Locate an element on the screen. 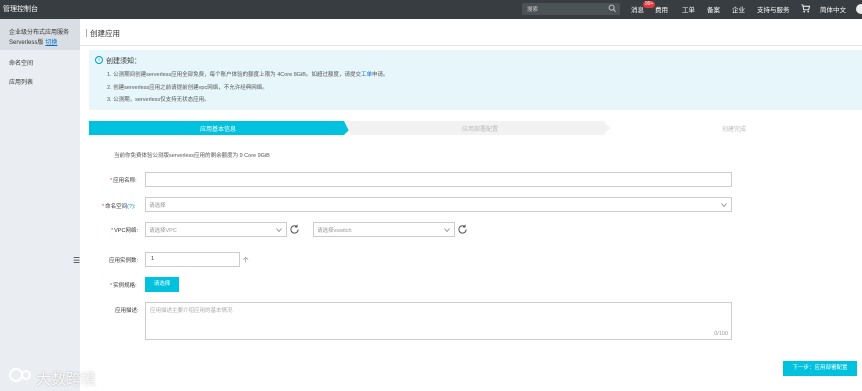 The height and width of the screenshot is (391, 862). messages-badge: 99+ is located at coordinates (649, 4).